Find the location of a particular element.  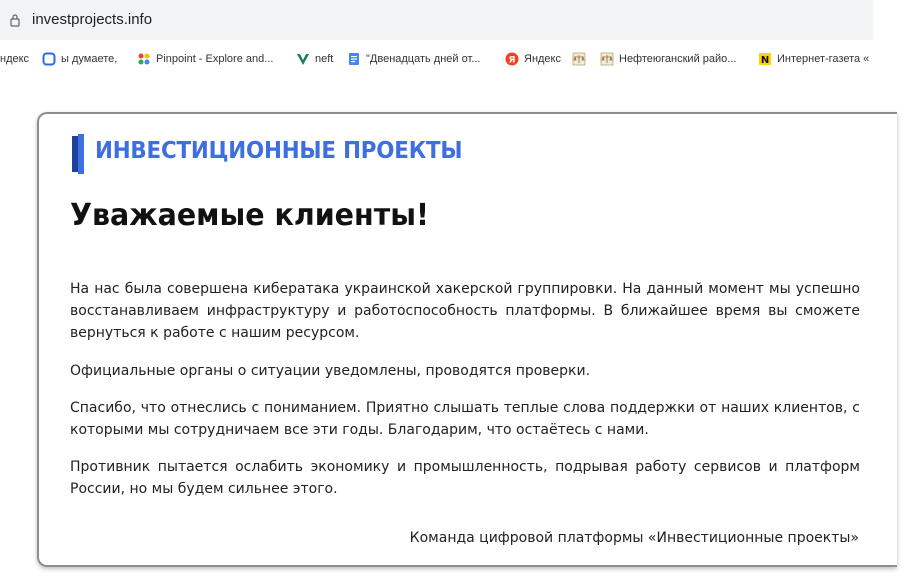

lock-icon is located at coordinates (15, 20).